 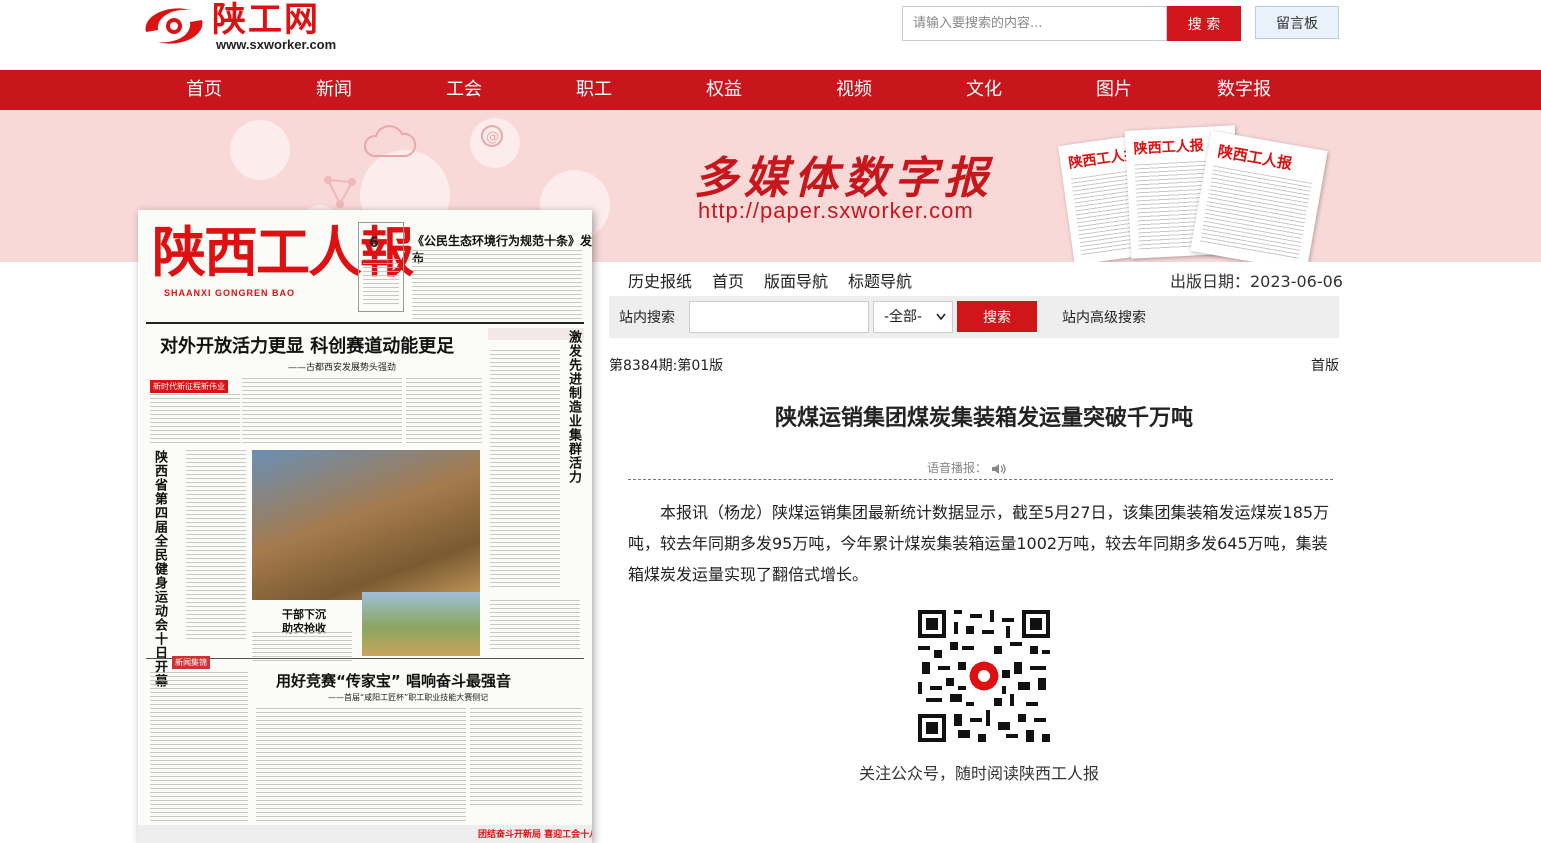 I want to click on banner-url: http://paper.sxworker.com, so click(x=836, y=211).